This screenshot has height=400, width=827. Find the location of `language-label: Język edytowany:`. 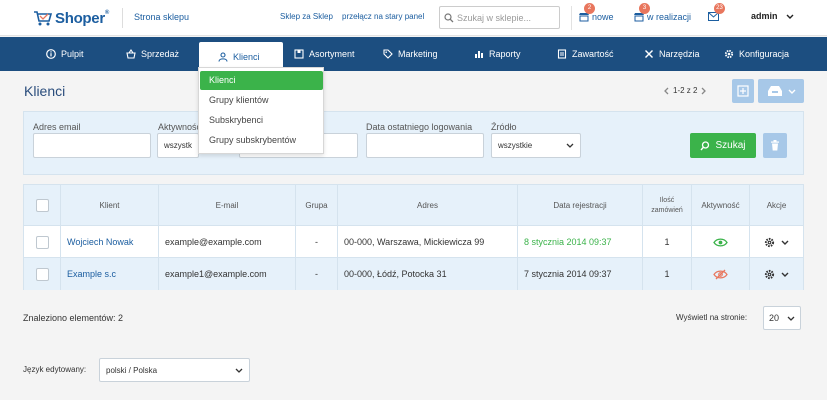

language-label: Język edytowany: is located at coordinates (55, 369).